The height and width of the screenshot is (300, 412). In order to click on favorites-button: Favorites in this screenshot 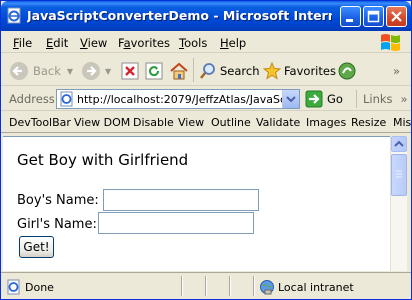, I will do `click(299, 71)`.